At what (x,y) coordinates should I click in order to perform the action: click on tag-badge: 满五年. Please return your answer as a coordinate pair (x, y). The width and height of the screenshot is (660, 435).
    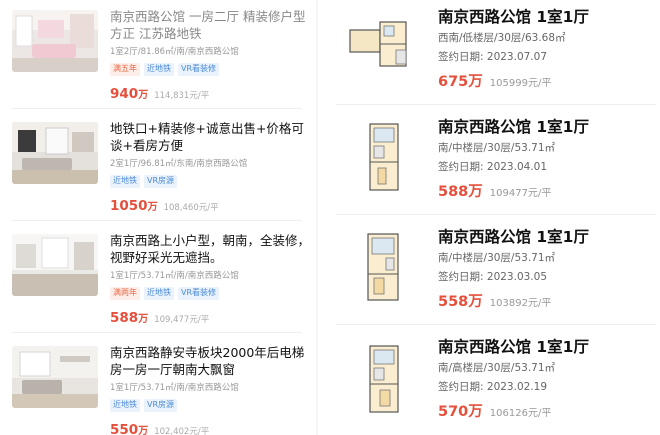
    Looking at the image, I should click on (125, 69).